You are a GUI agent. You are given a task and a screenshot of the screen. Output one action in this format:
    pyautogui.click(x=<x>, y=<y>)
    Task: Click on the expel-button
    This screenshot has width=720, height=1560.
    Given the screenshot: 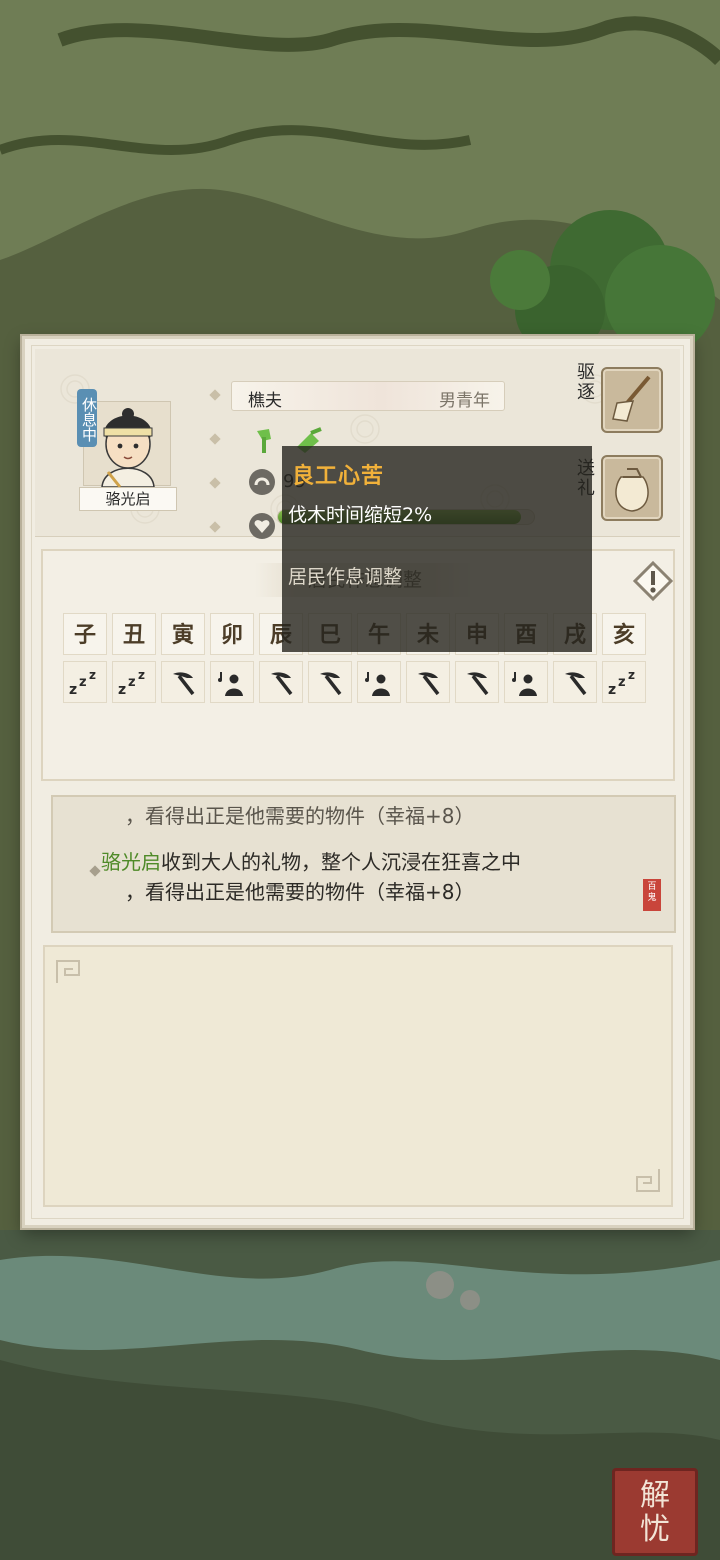 What is the action you would take?
    pyautogui.click(x=632, y=400)
    